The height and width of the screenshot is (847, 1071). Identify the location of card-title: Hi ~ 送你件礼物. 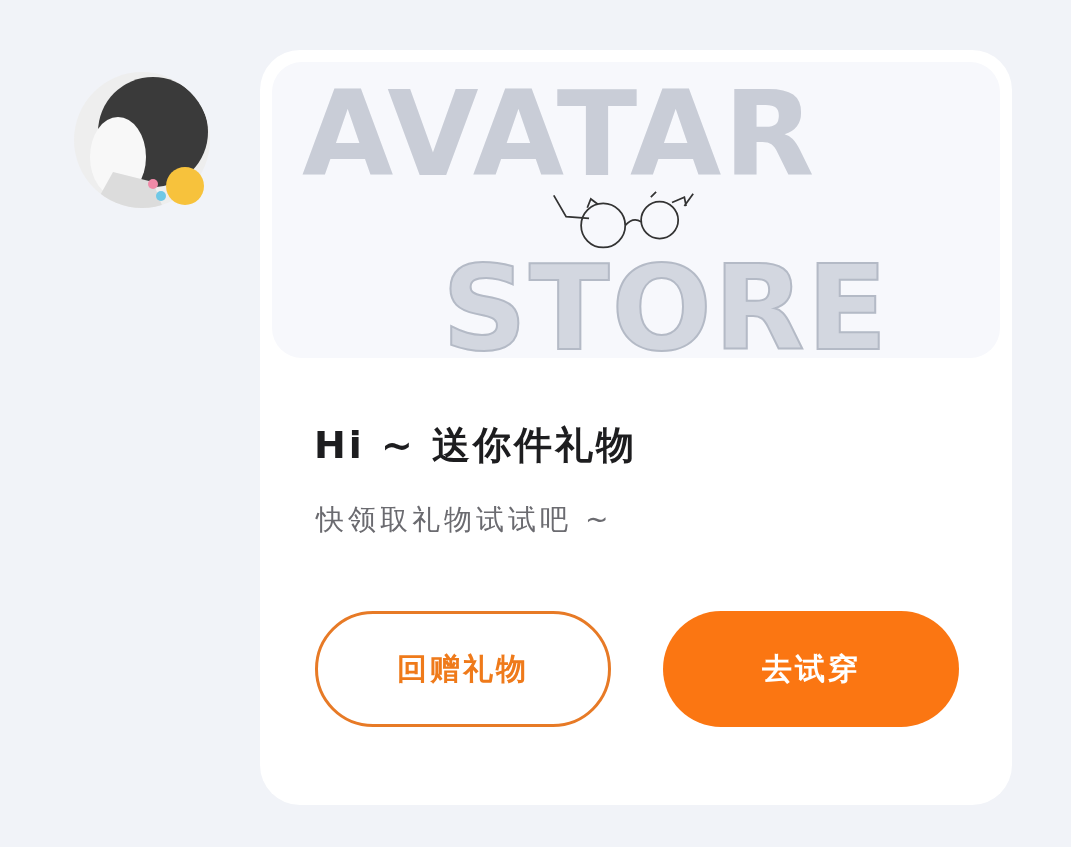
(476, 445).